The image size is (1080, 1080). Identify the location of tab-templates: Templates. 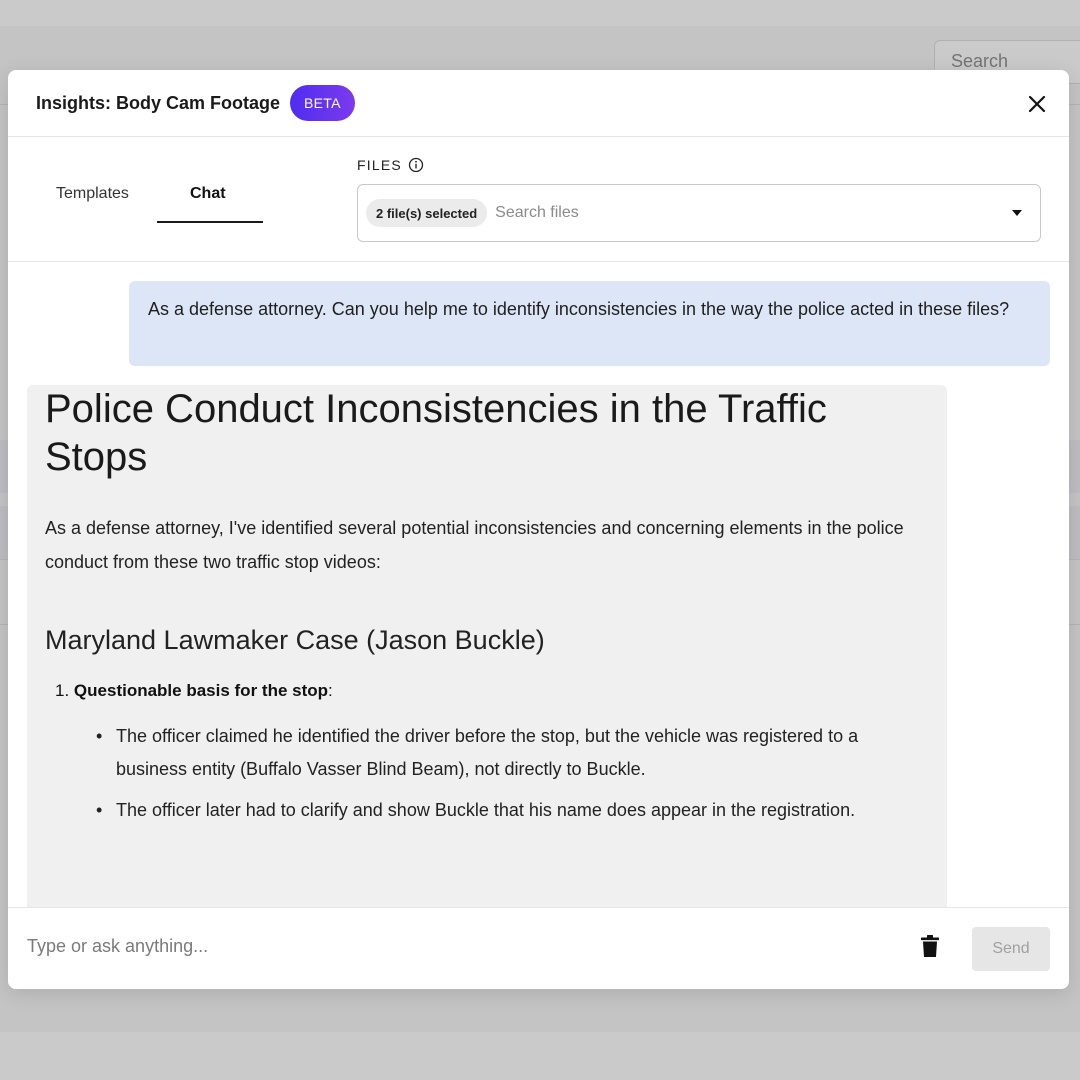
(92, 194).